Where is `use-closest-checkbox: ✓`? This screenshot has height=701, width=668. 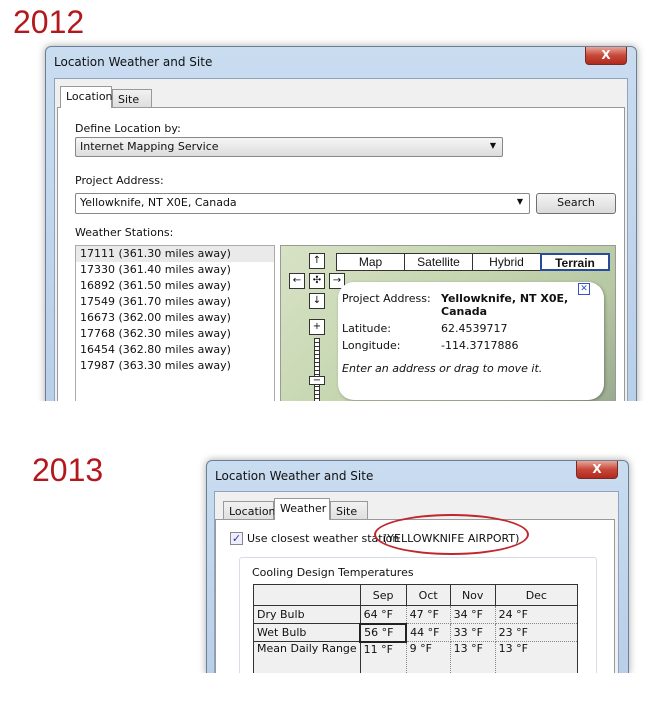
use-closest-checkbox: ✓ is located at coordinates (236, 538).